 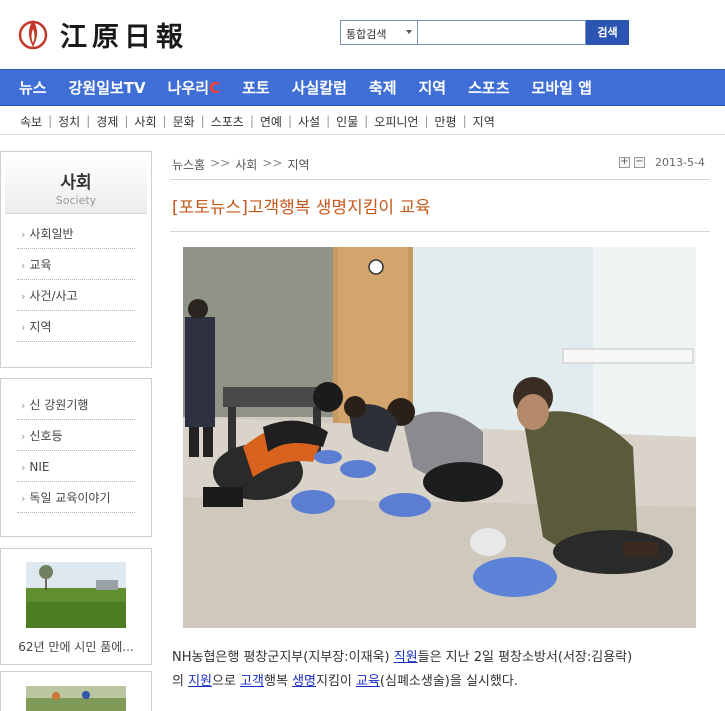 What do you see at coordinates (484, 121) in the screenshot?
I see `subnav-region: 지역` at bounding box center [484, 121].